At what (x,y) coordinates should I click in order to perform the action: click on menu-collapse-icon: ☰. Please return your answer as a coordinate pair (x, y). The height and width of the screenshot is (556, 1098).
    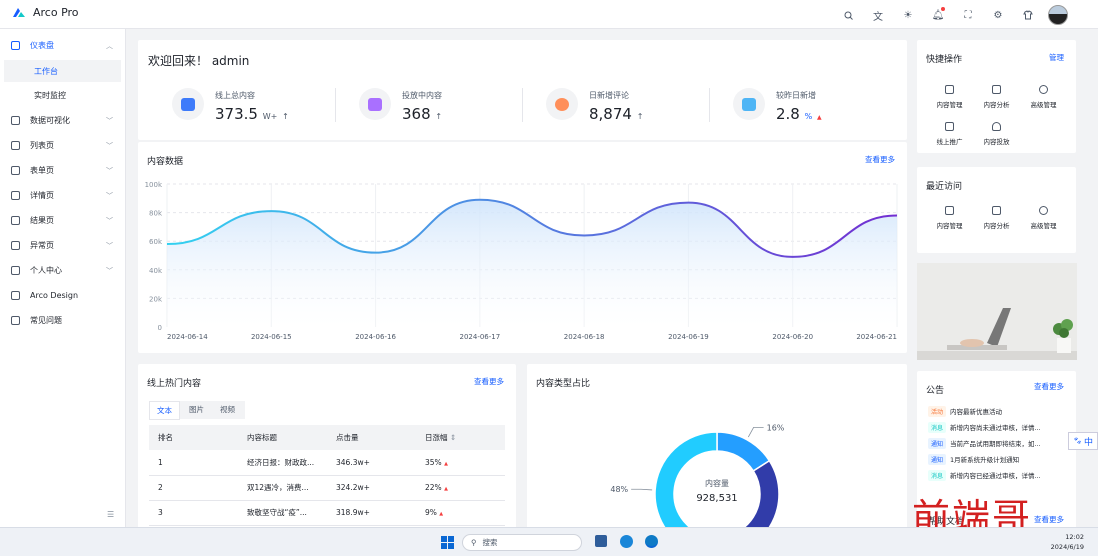
    Looking at the image, I should click on (110, 514).